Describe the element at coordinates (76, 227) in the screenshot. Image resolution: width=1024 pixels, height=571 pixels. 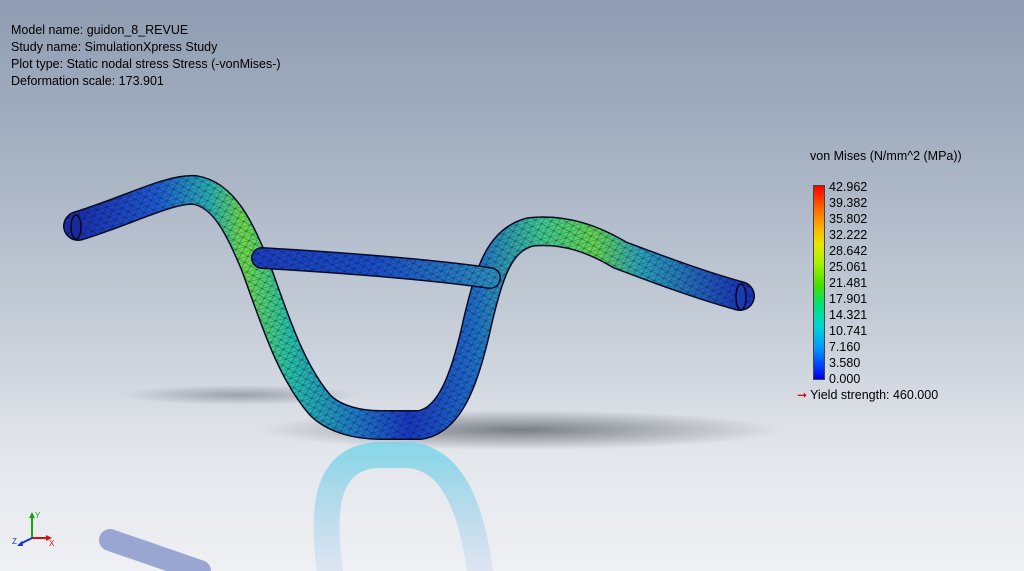
I see `tube-end-left` at that location.